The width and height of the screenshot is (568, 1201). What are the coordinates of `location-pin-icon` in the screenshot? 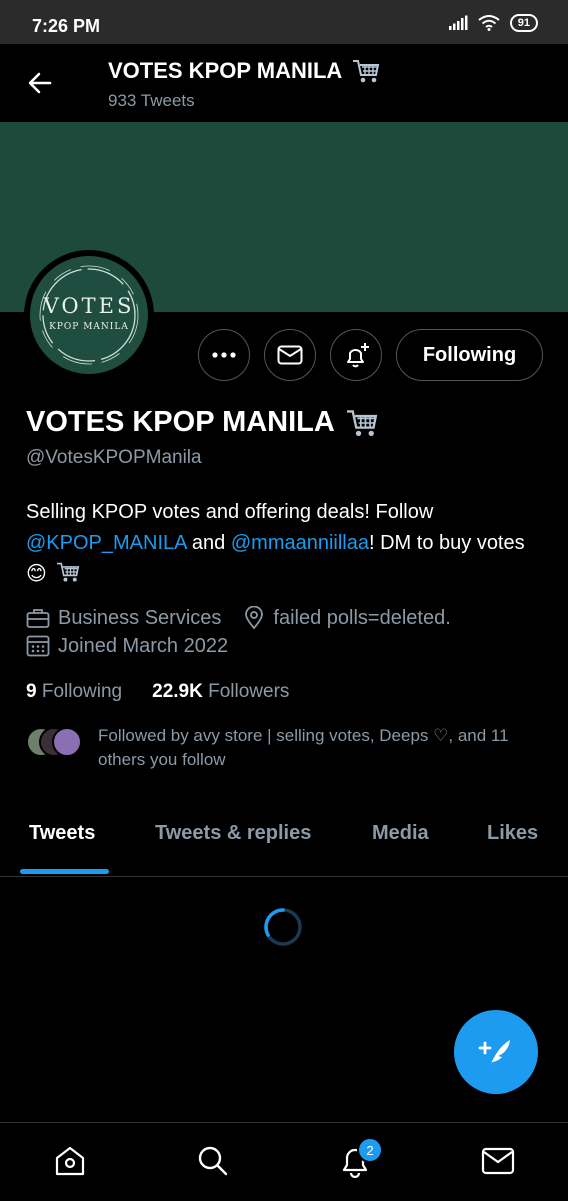 It's located at (254, 618).